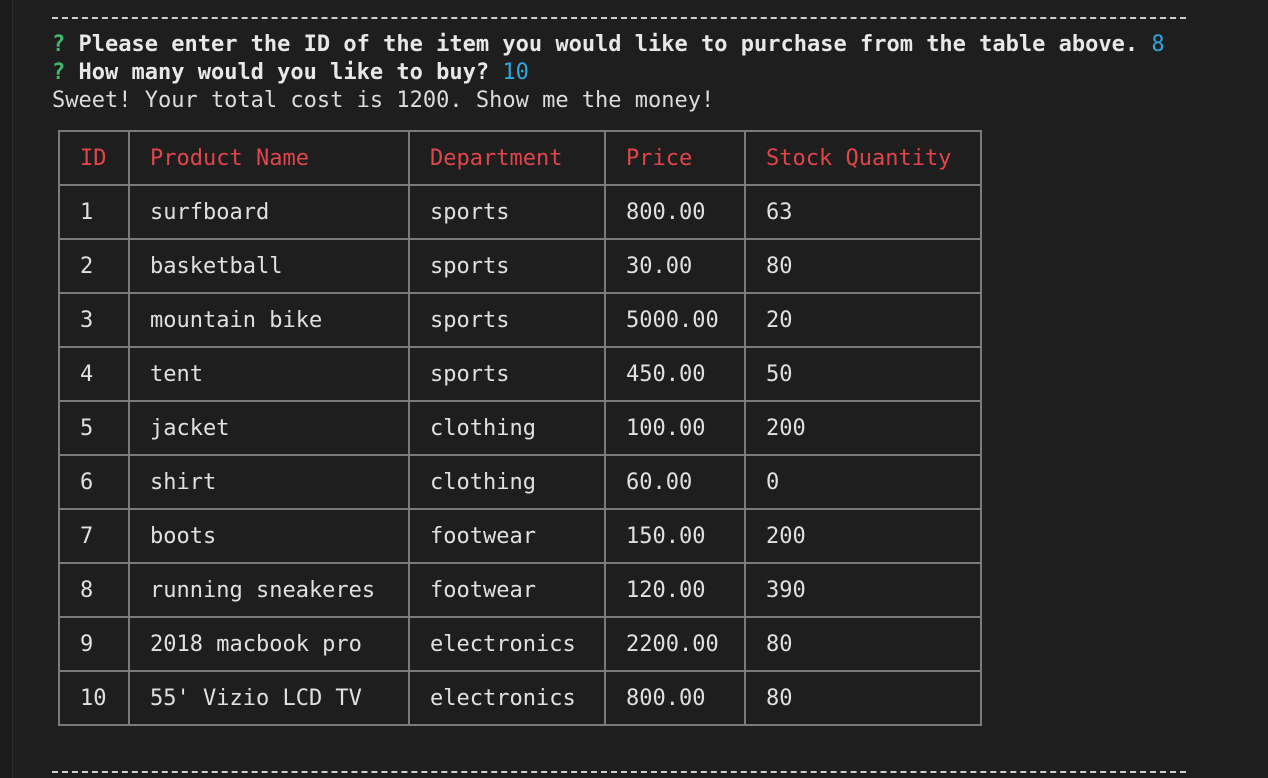 The height and width of the screenshot is (778, 1268). I want to click on header-product-name: Product Name, so click(269, 158).